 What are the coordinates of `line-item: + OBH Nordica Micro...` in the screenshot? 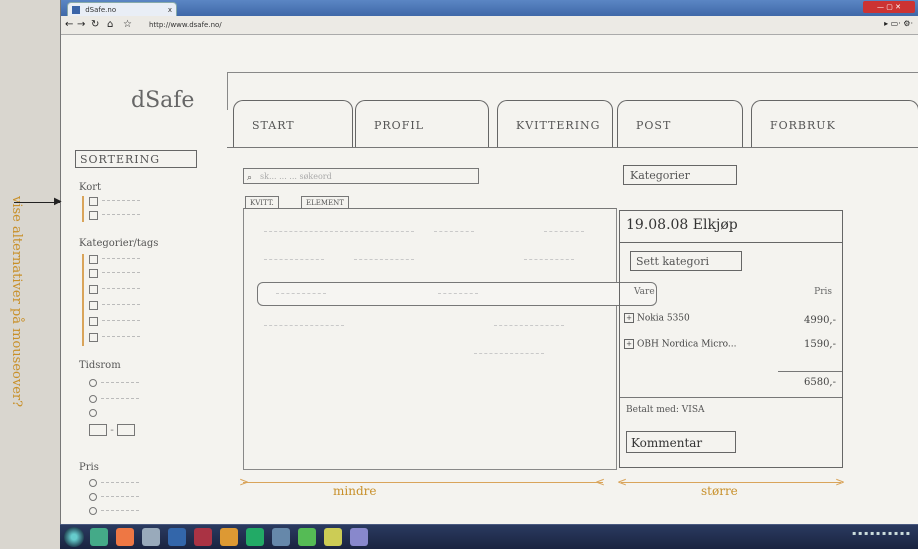 It's located at (680, 344).